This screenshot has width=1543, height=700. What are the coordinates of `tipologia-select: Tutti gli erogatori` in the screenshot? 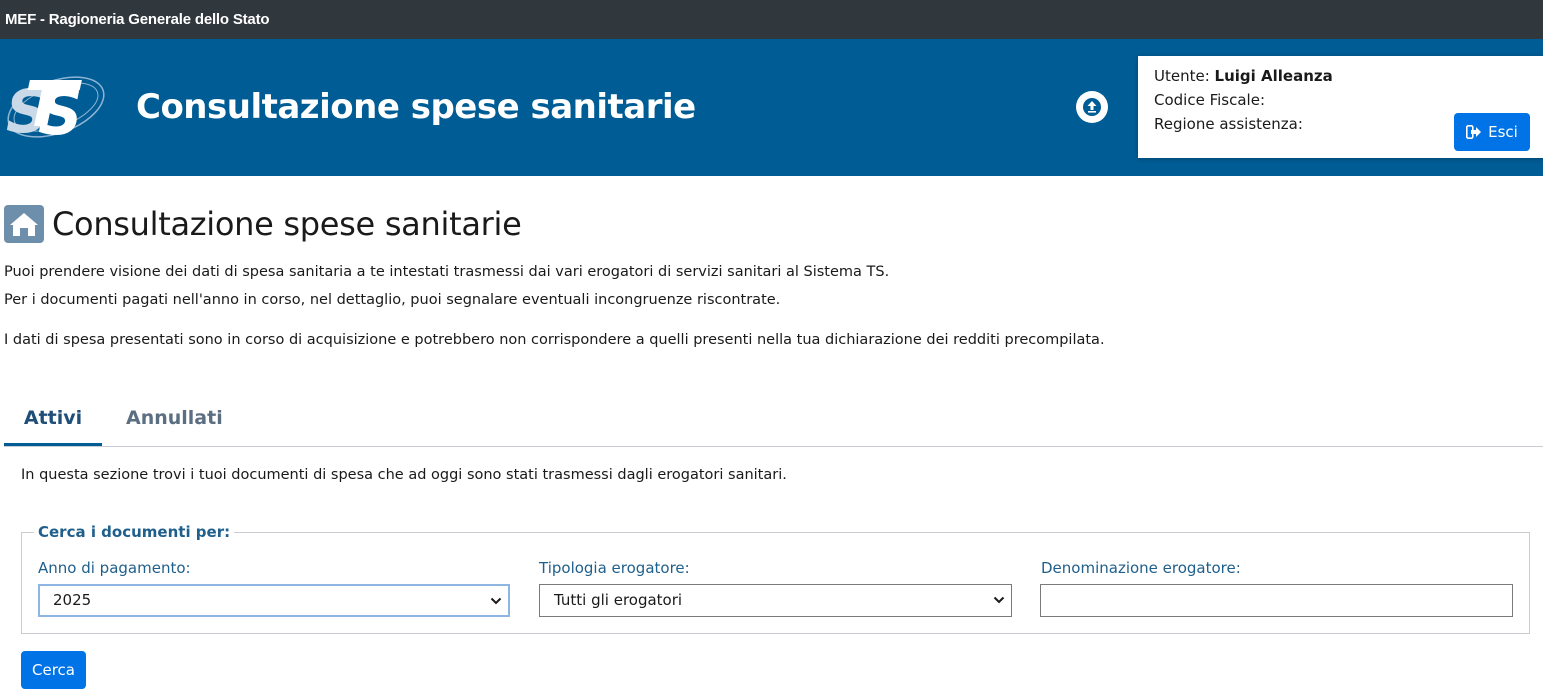 It's located at (775, 600).